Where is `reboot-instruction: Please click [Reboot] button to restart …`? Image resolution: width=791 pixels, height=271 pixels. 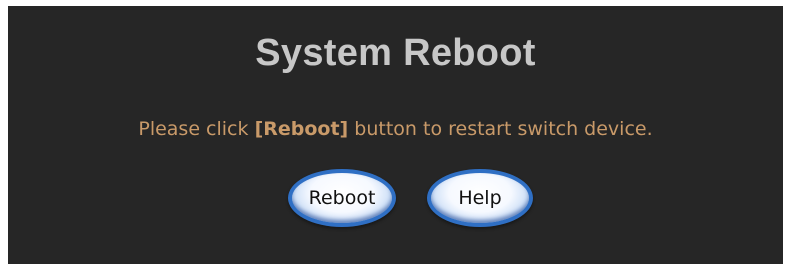 reboot-instruction: Please click [Reboot] button to restart … is located at coordinates (395, 129).